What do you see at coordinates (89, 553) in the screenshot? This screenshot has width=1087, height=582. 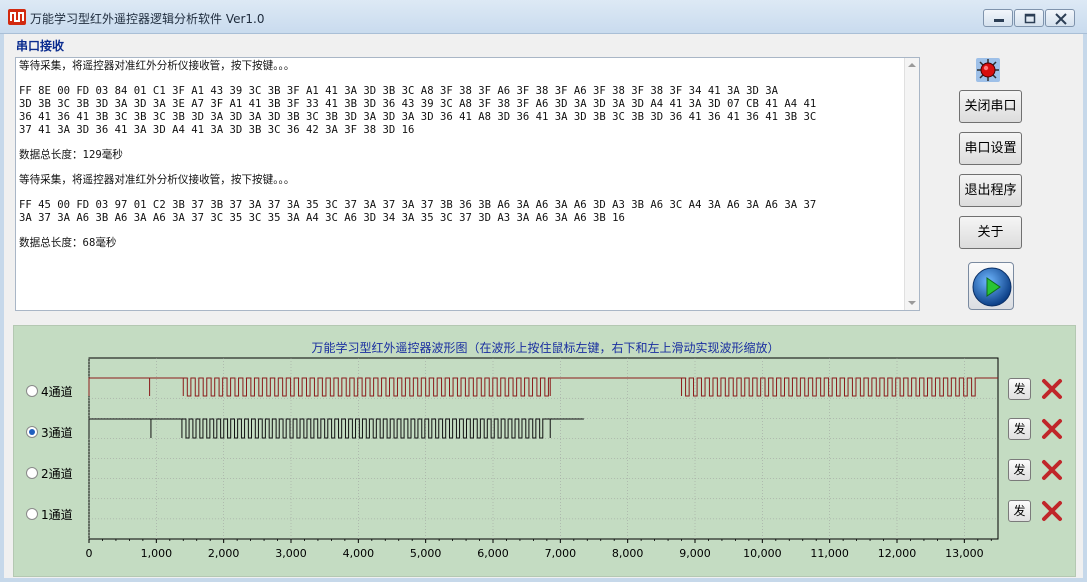 I see `x-tick-label: 0` at bounding box center [89, 553].